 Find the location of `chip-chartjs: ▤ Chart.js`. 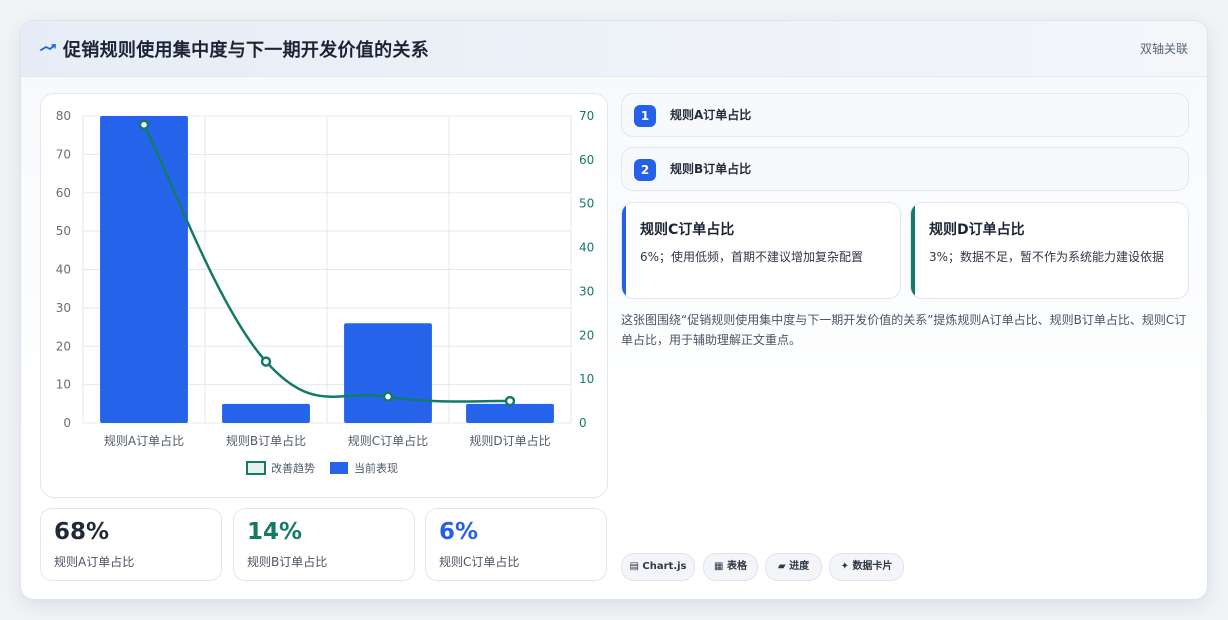

chip-chartjs: ▤ Chart.js is located at coordinates (658, 567).